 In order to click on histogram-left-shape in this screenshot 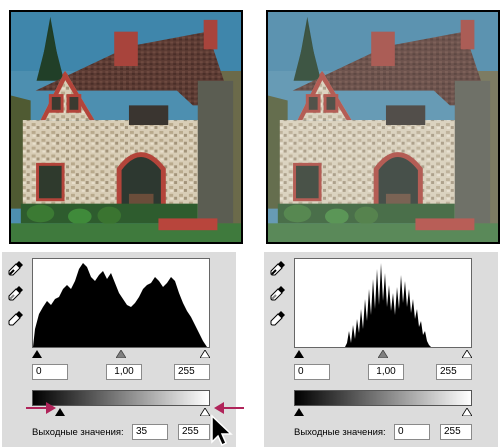, I will do `click(120, 305)`.